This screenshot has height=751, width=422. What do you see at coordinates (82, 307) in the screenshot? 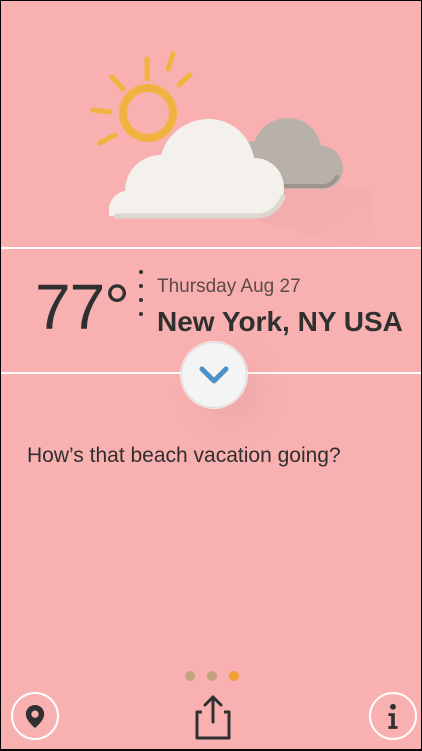
I see `temperature: 77°` at bounding box center [82, 307].